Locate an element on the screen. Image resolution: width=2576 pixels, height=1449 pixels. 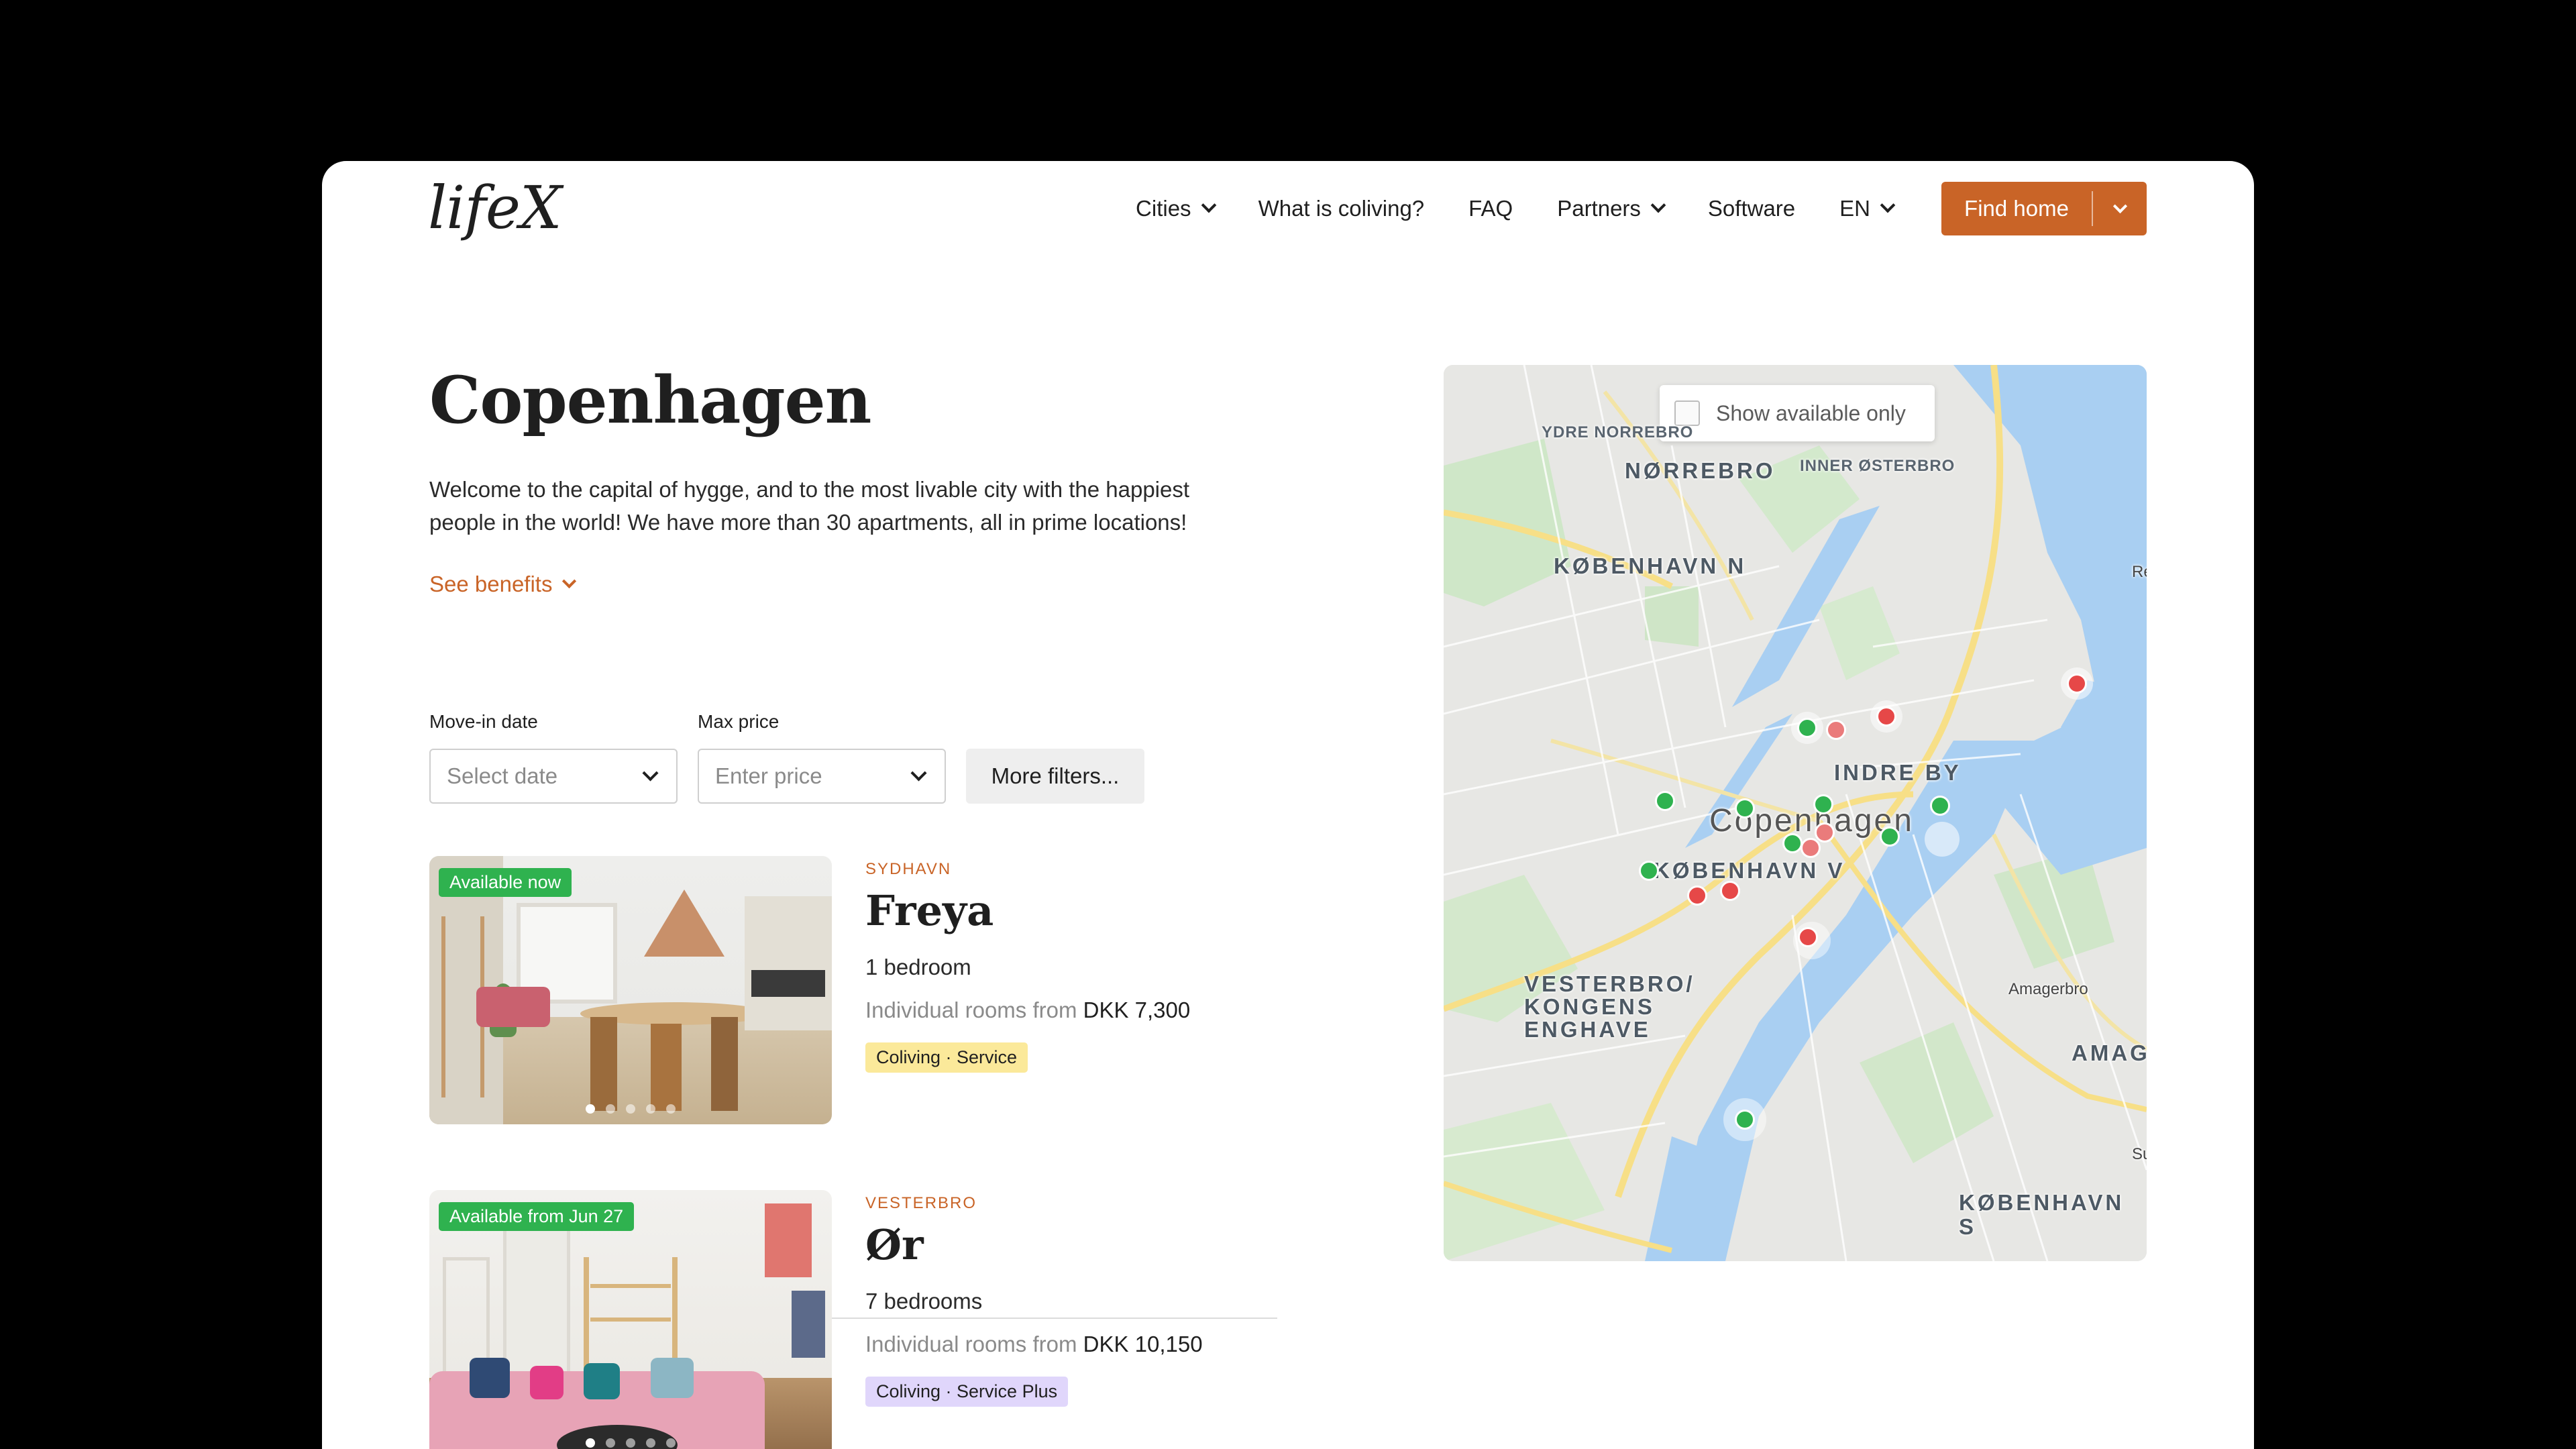
logo: lifeX is located at coordinates (495, 207).